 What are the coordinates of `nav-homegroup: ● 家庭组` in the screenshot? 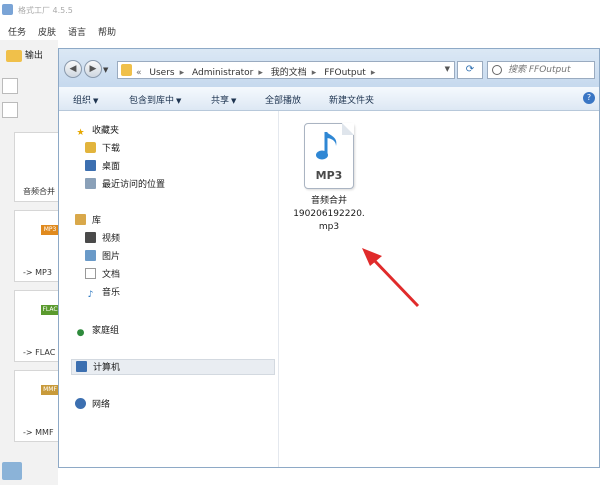 It's located at (97, 331).